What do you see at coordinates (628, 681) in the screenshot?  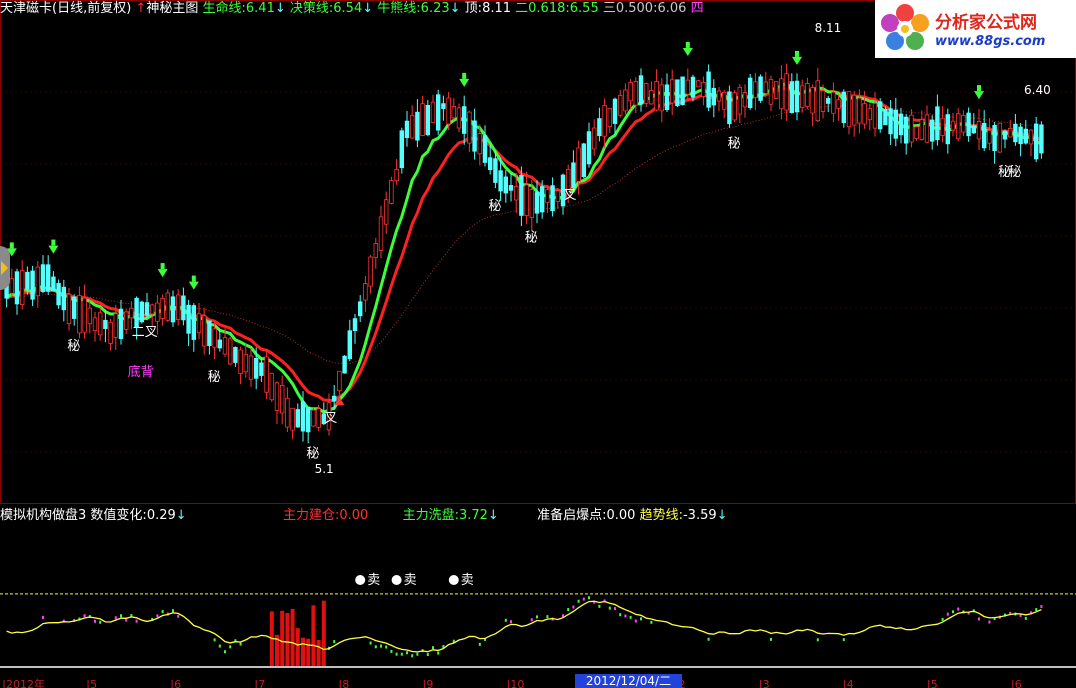 I see `cursor-date-label: 2012/12/04/二` at bounding box center [628, 681].